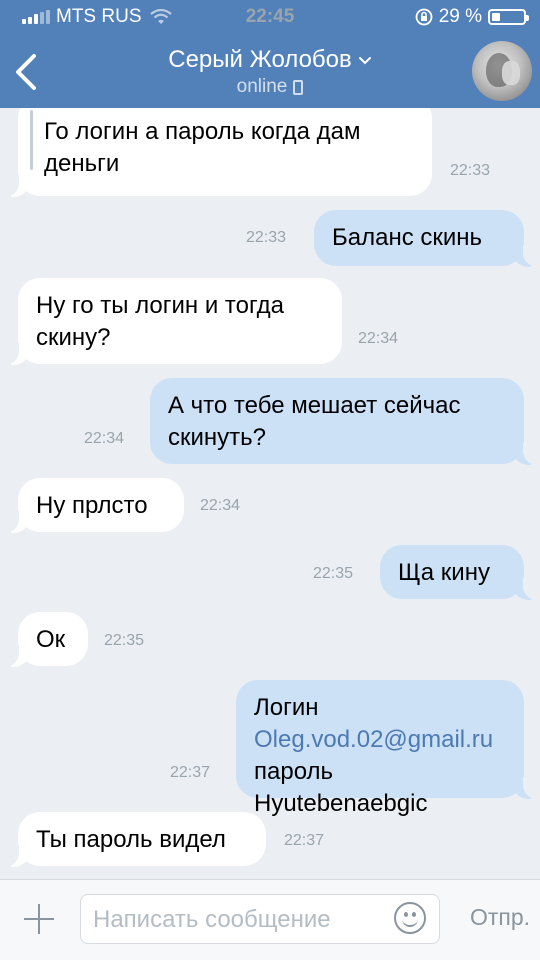  Describe the element at coordinates (444, 572) in the screenshot. I see `message-text: Ща кину` at that location.